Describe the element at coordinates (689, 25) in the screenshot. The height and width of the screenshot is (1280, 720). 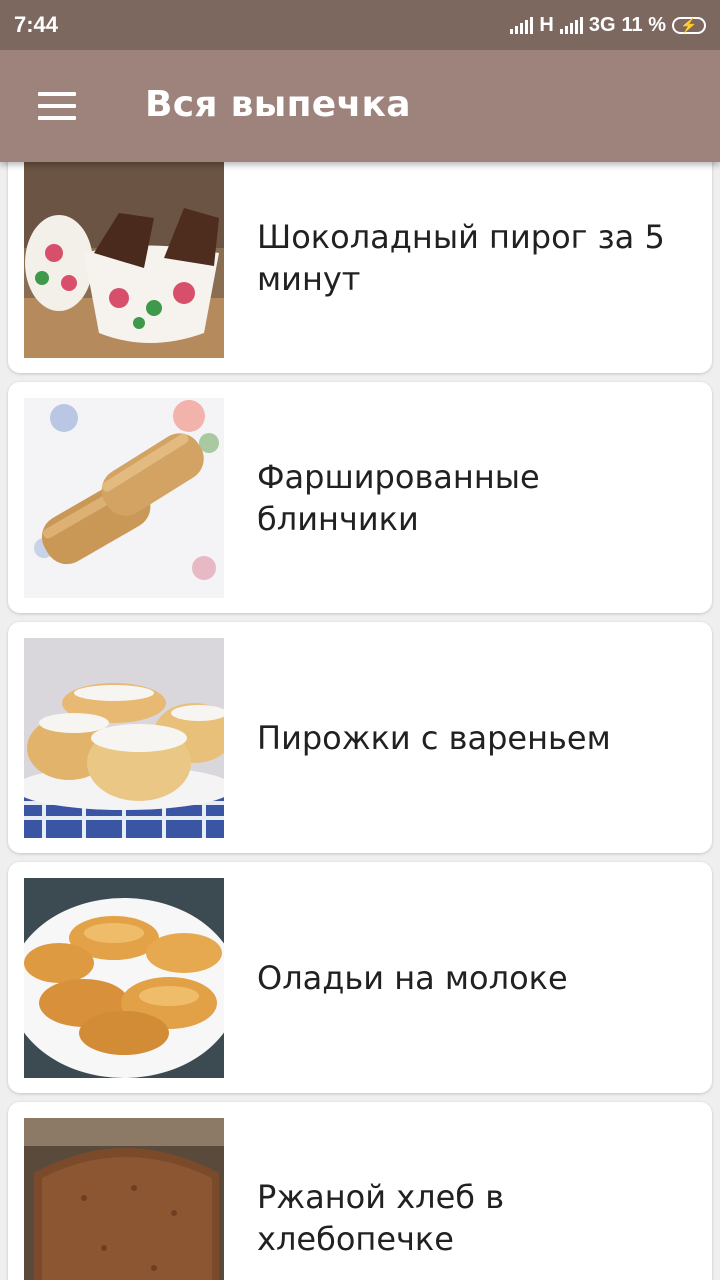
I see `battery-charging-icon: ⚡` at that location.